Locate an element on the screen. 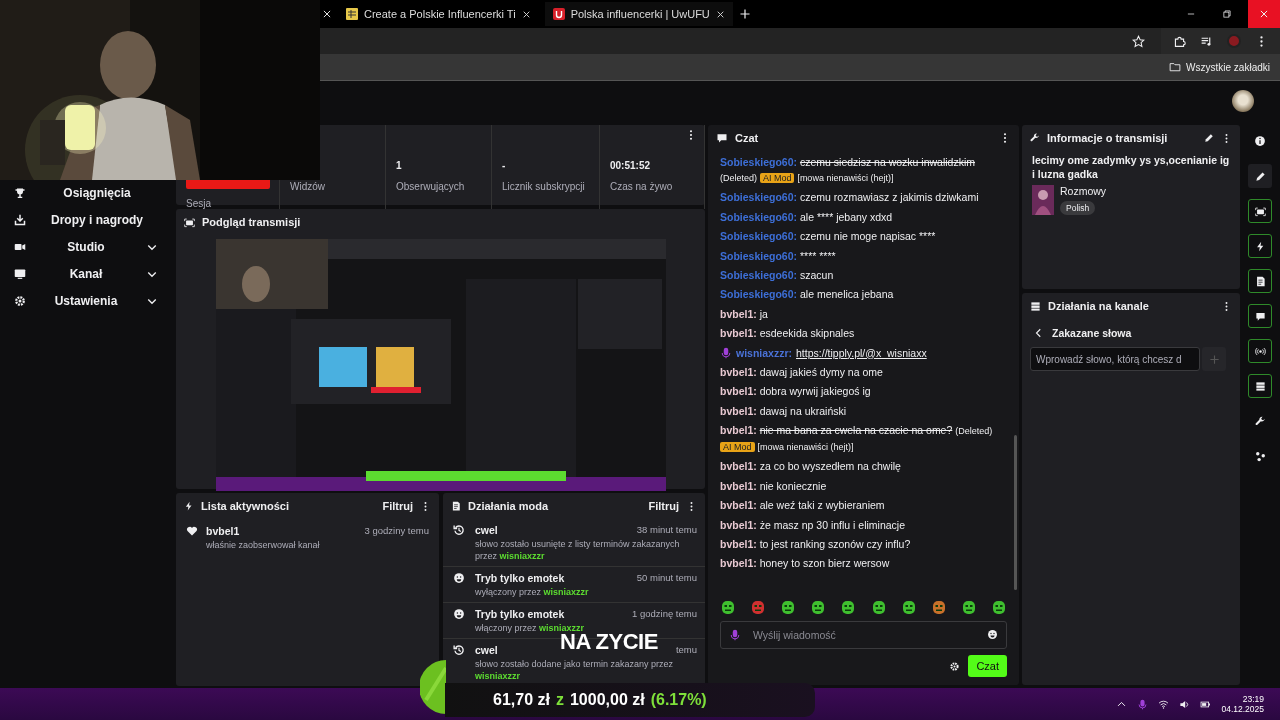  browser-tab: Polska influencerki | UwUFU is located at coordinates (638, 14).